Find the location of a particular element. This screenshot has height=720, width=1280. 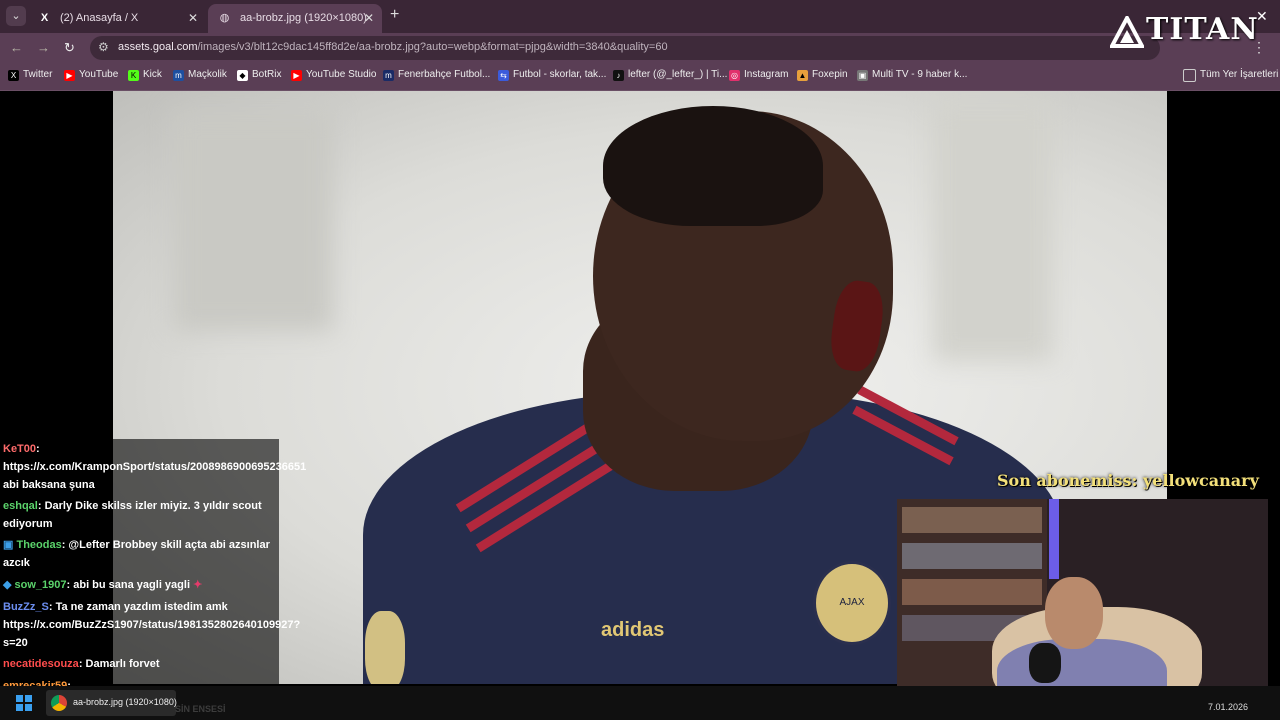

chat-message: necatidesouza: Damarlı forvet is located at coordinates (81, 664).